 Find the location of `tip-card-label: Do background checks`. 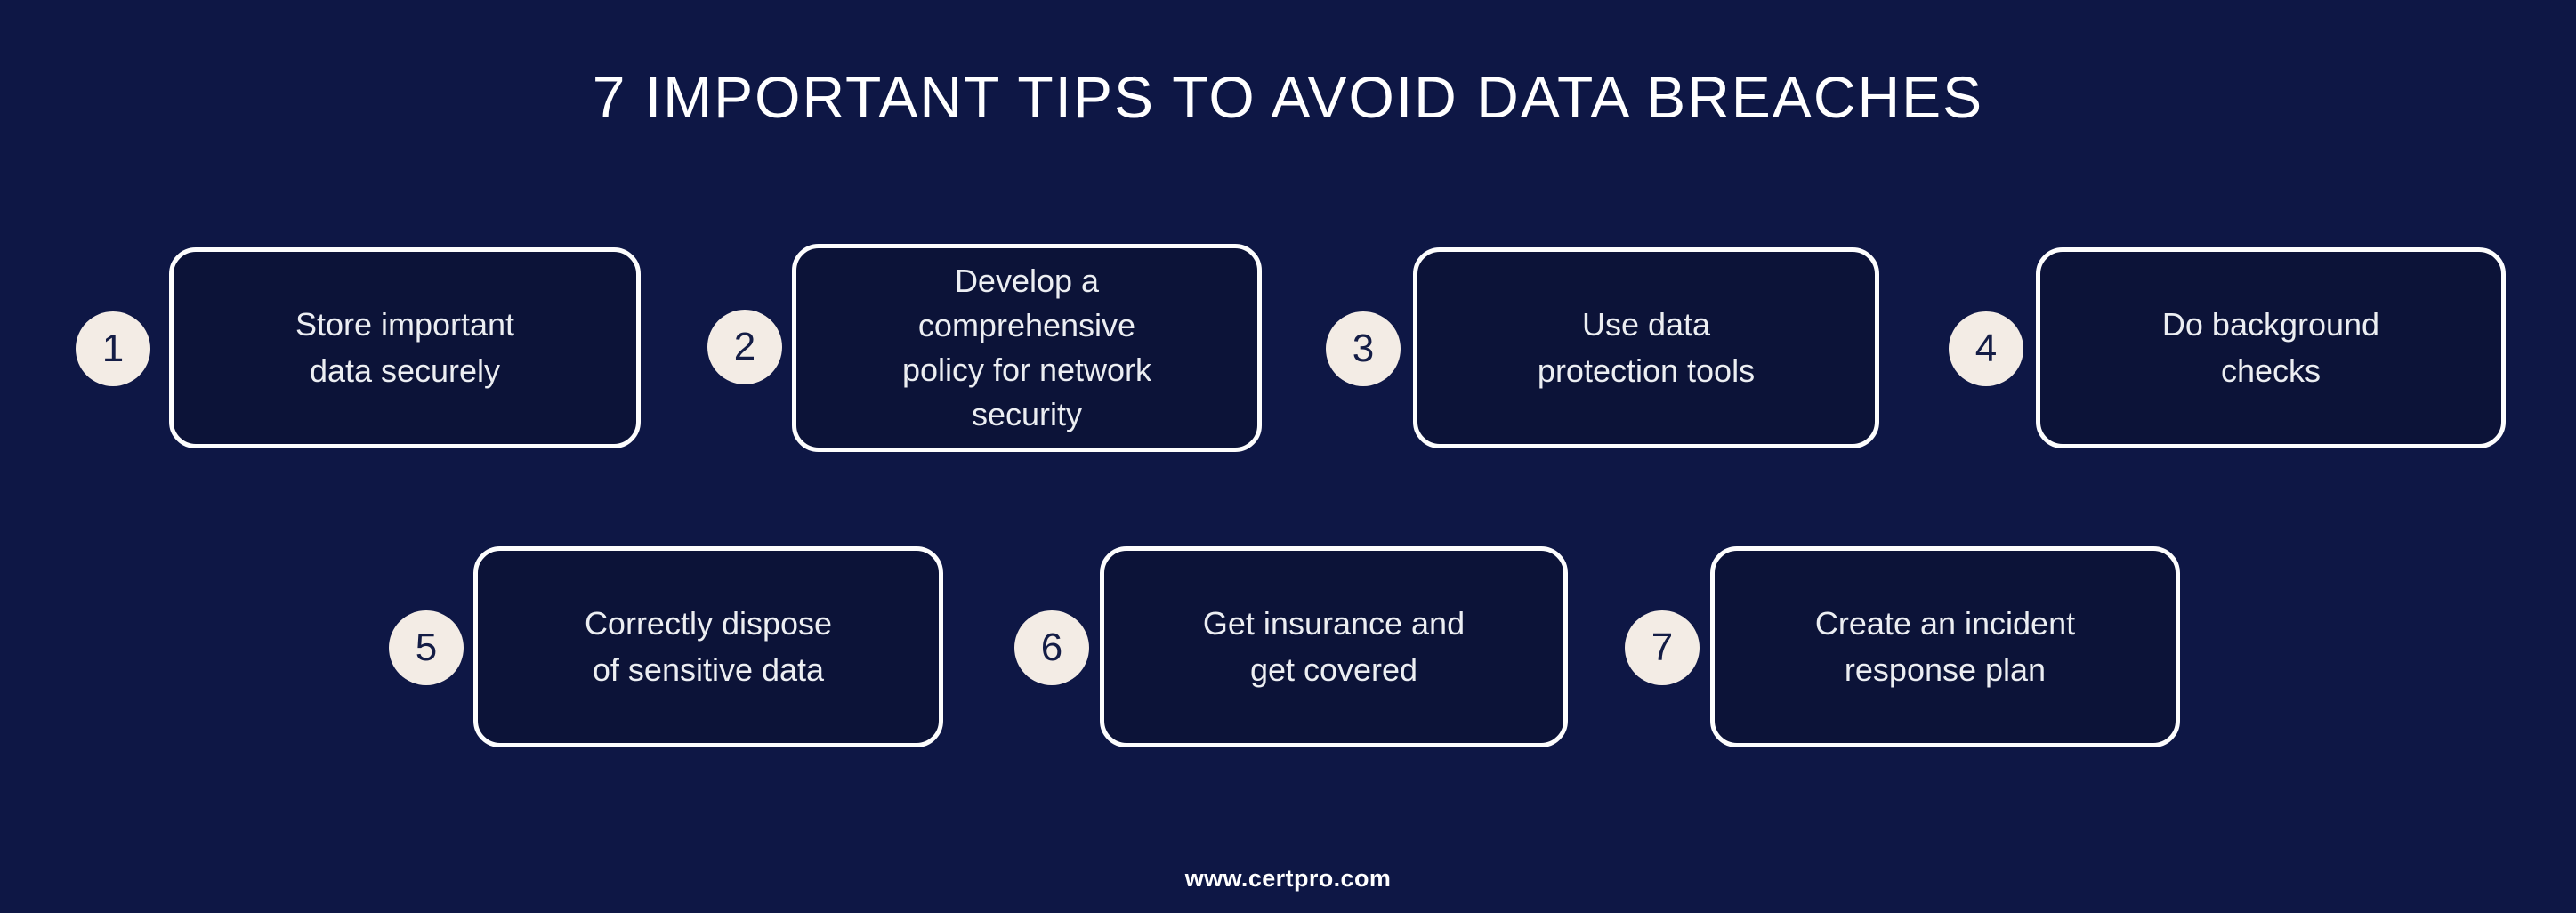

tip-card-label: Do background checks is located at coordinates (2270, 347).